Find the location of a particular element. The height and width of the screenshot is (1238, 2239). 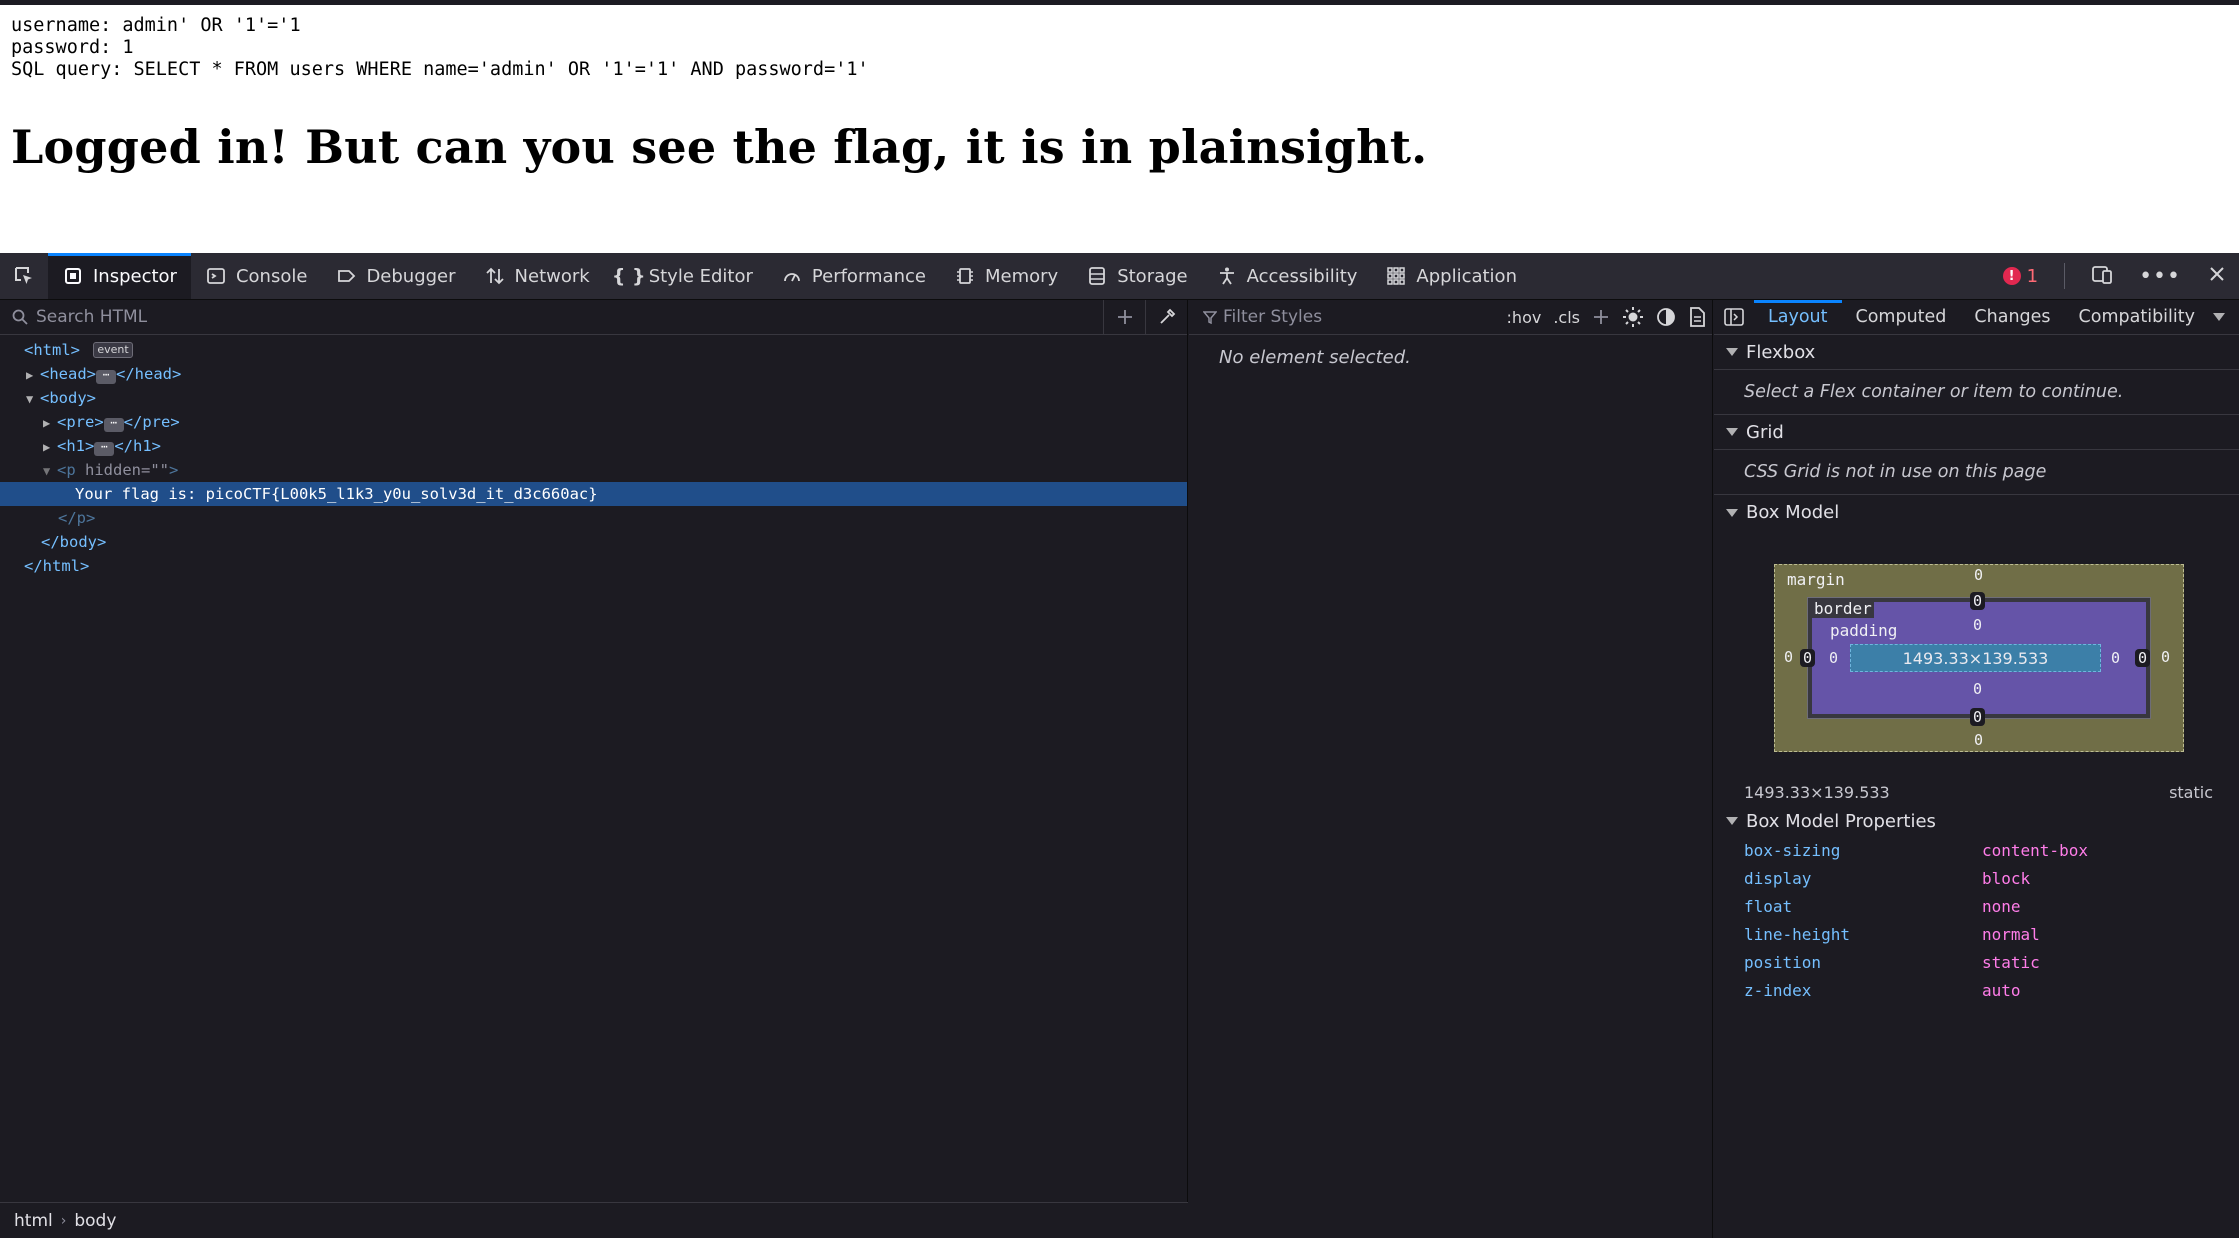

margin-left-value: 0 is located at coordinates (1788, 657).